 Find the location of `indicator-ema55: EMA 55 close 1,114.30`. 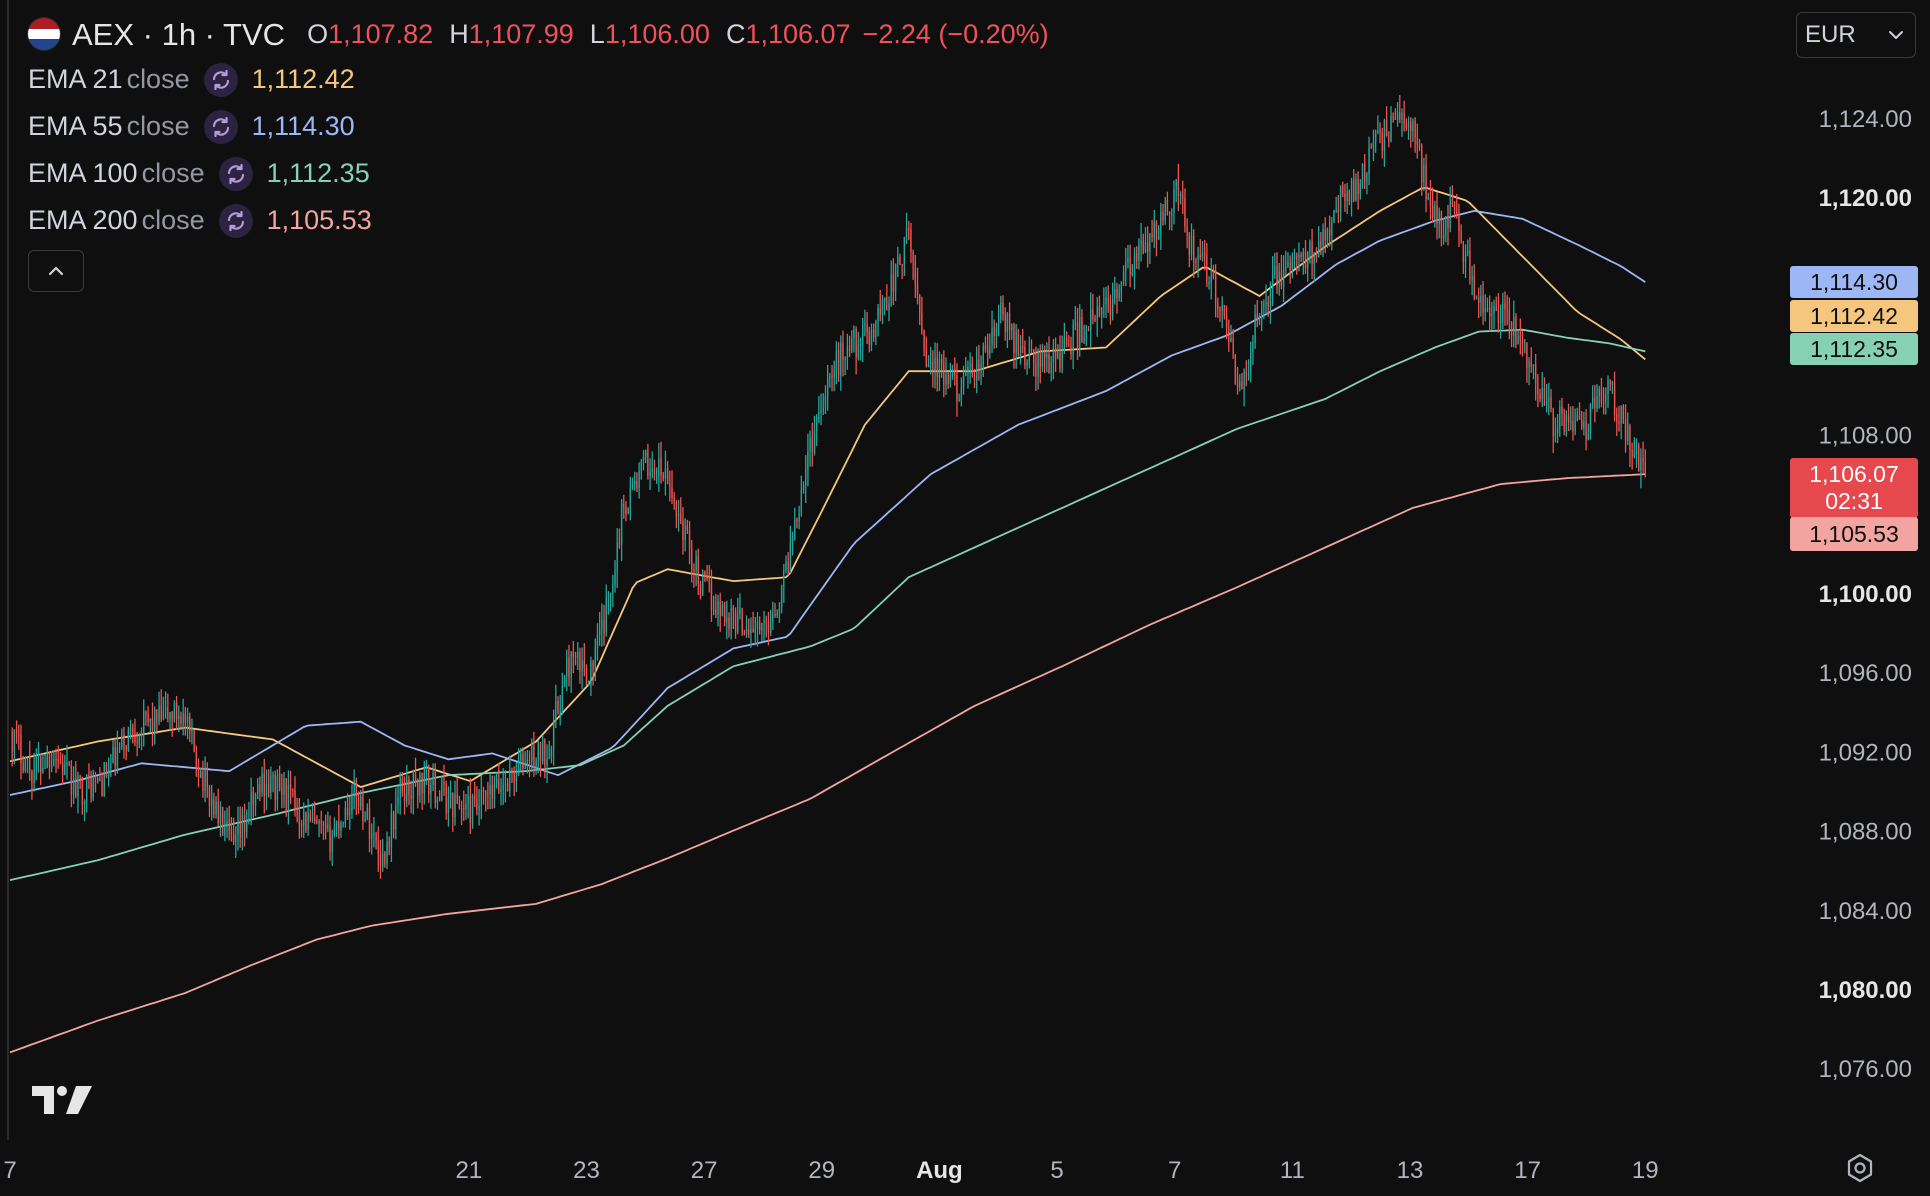

indicator-ema55: EMA 55 close 1,114.30 is located at coordinates (538, 126).